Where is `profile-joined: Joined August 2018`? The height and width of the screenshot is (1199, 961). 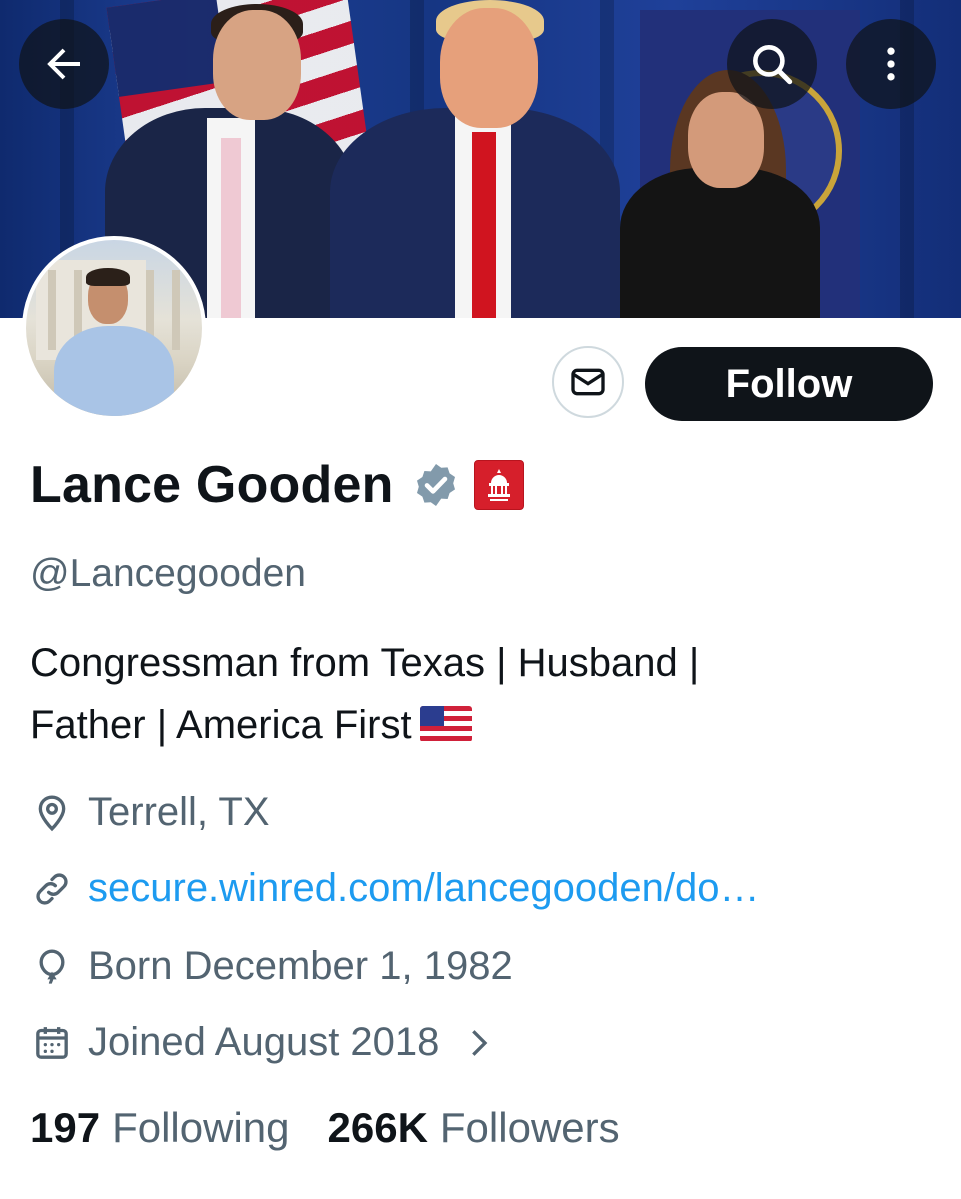
profile-joined: Joined August 2018 is located at coordinates (262, 1042).